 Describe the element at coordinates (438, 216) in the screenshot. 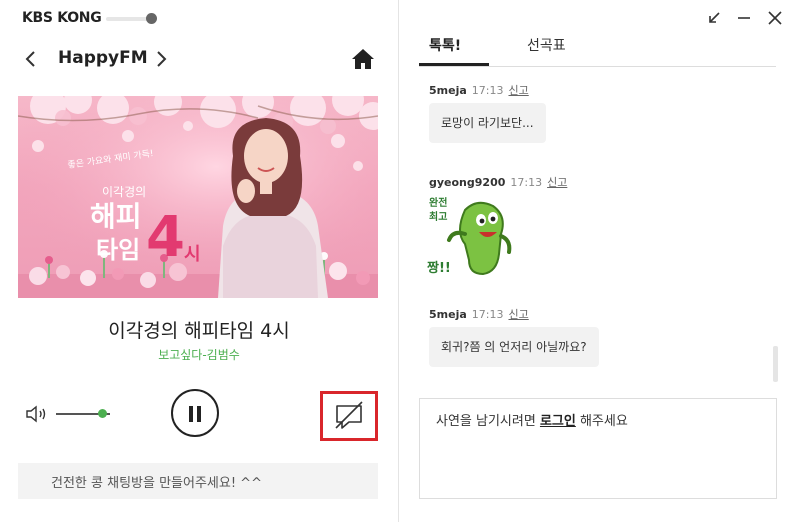

I see `svg-text: 최고` at that location.